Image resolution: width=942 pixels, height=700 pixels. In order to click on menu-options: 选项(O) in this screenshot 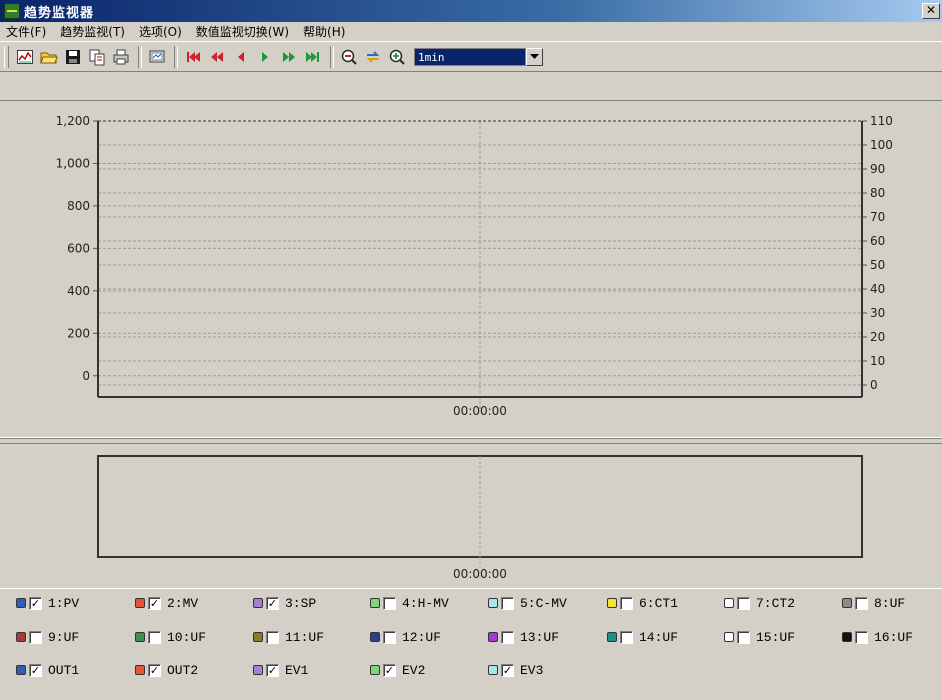, I will do `click(160, 31)`.